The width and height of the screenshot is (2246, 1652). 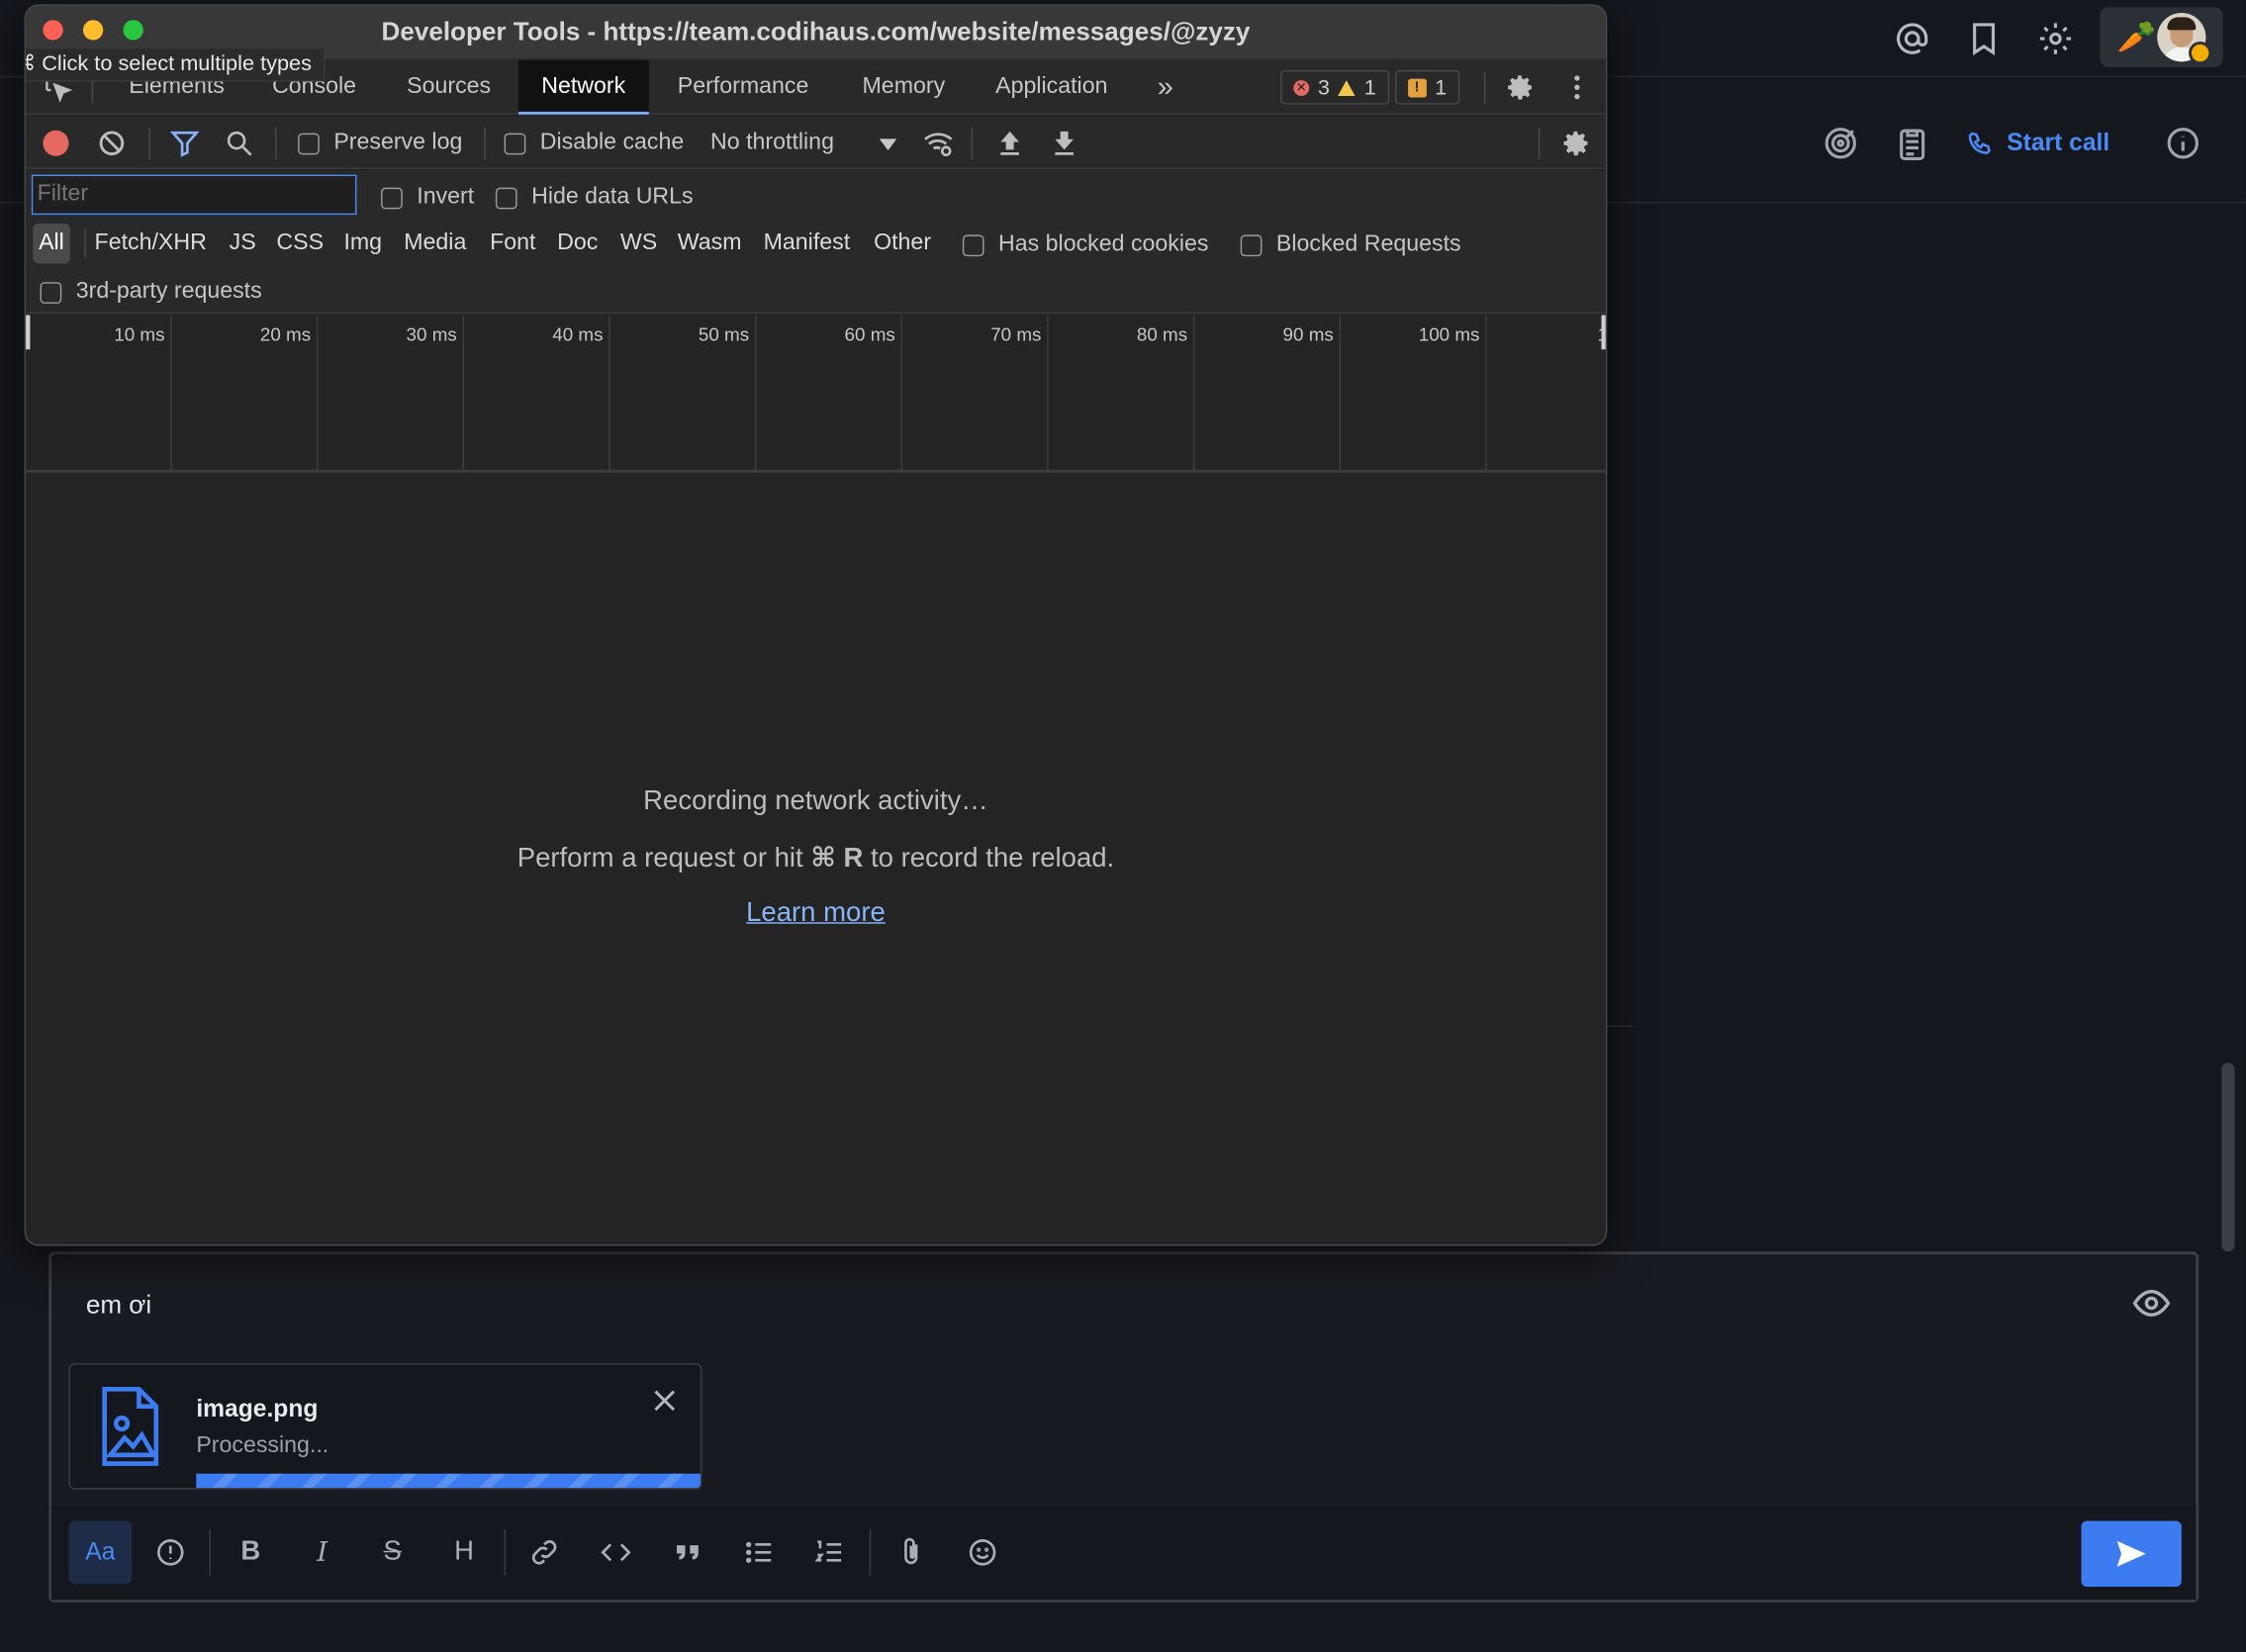 I want to click on timeline-tick: 30 ms, so click(x=391, y=394).